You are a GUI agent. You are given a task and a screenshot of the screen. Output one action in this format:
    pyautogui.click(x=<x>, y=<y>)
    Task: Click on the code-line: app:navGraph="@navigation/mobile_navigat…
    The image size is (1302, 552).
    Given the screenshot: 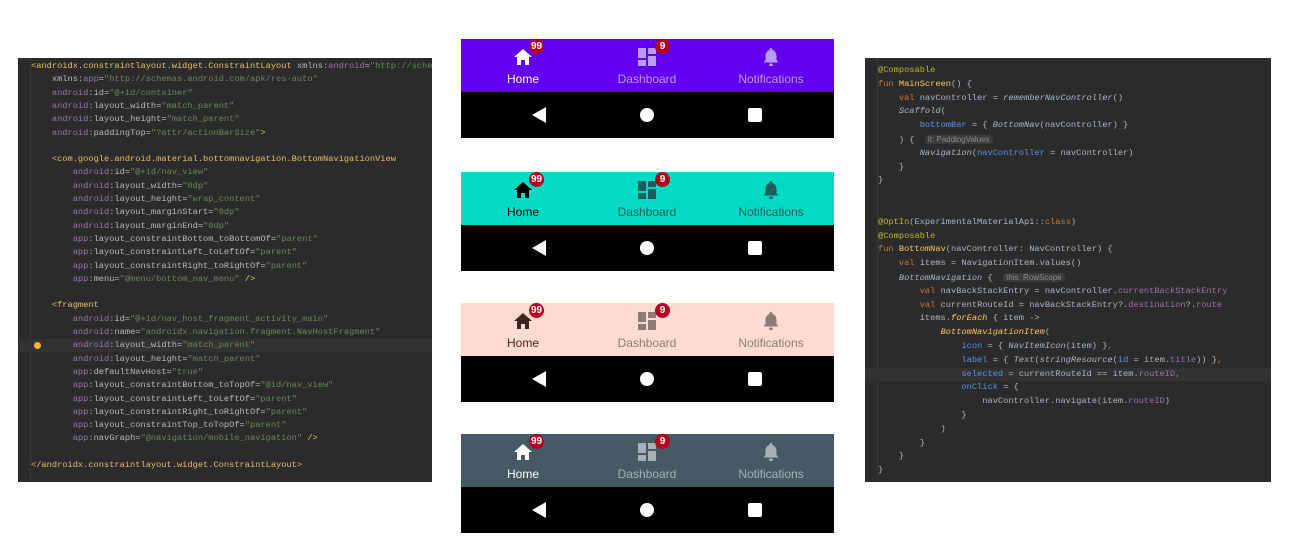 What is the action you would take?
    pyautogui.click(x=225, y=438)
    